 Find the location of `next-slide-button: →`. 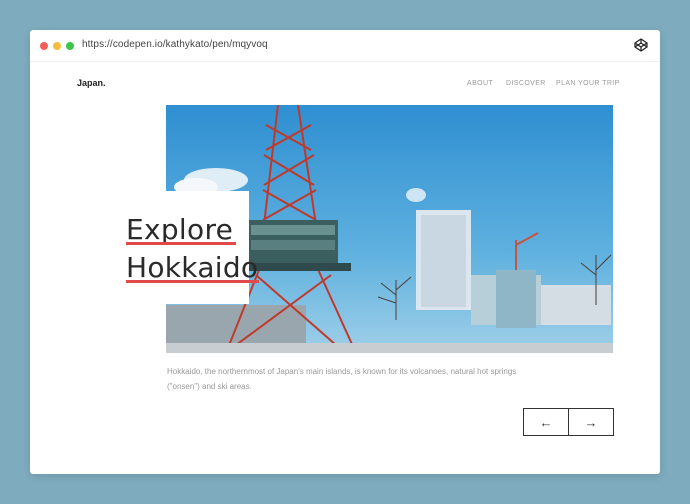

next-slide-button: → is located at coordinates (591, 422).